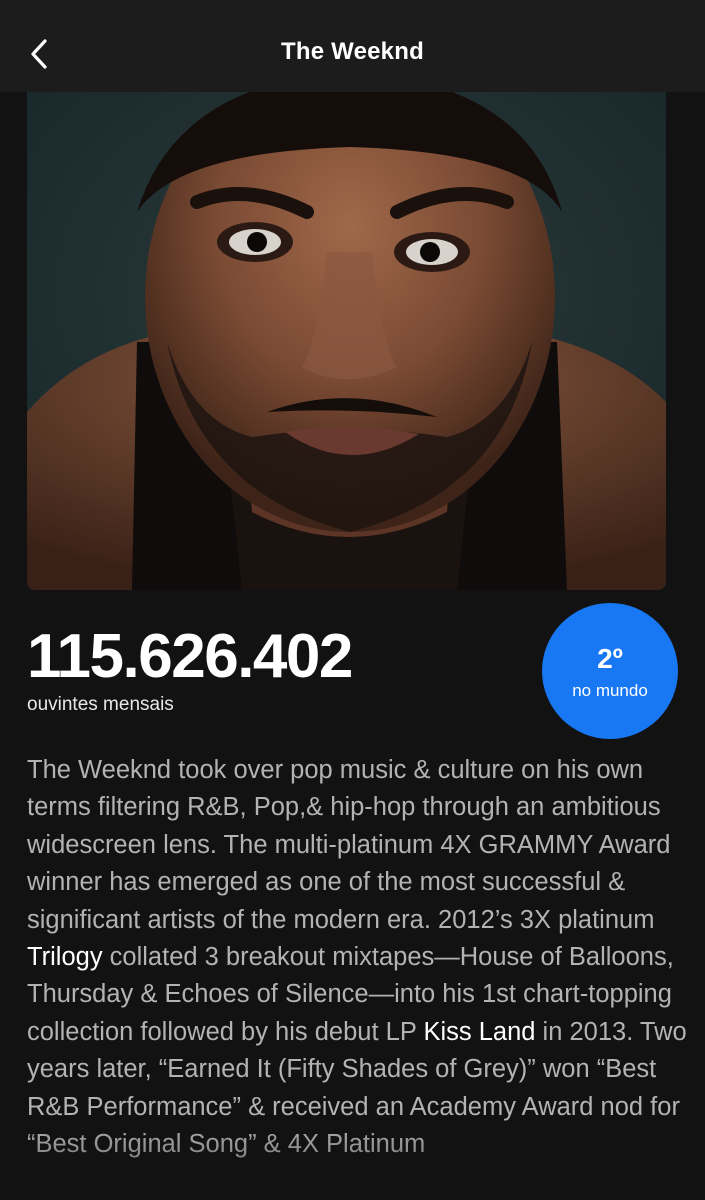 Image resolution: width=705 pixels, height=1200 pixels. What do you see at coordinates (610, 658) in the screenshot?
I see `rank-position: 2º` at bounding box center [610, 658].